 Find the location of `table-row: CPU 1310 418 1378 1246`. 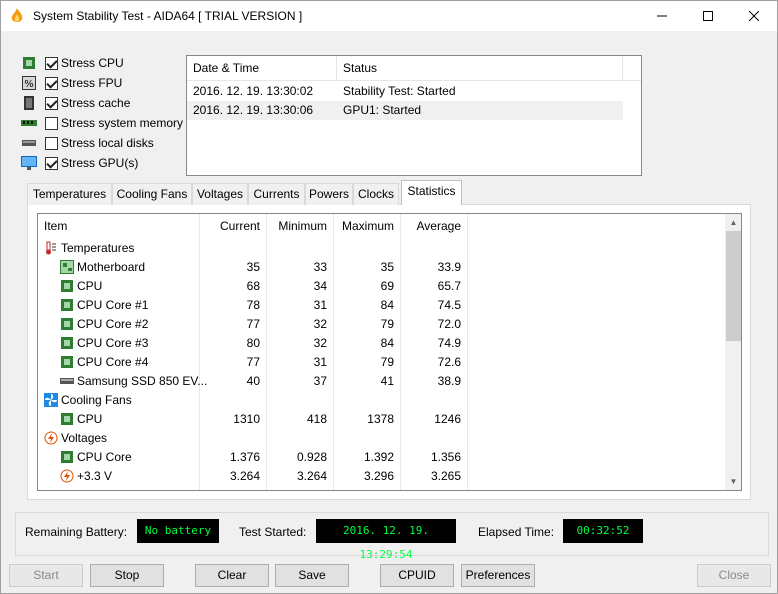

table-row: CPU 1310 418 1378 1246 is located at coordinates (382, 419).